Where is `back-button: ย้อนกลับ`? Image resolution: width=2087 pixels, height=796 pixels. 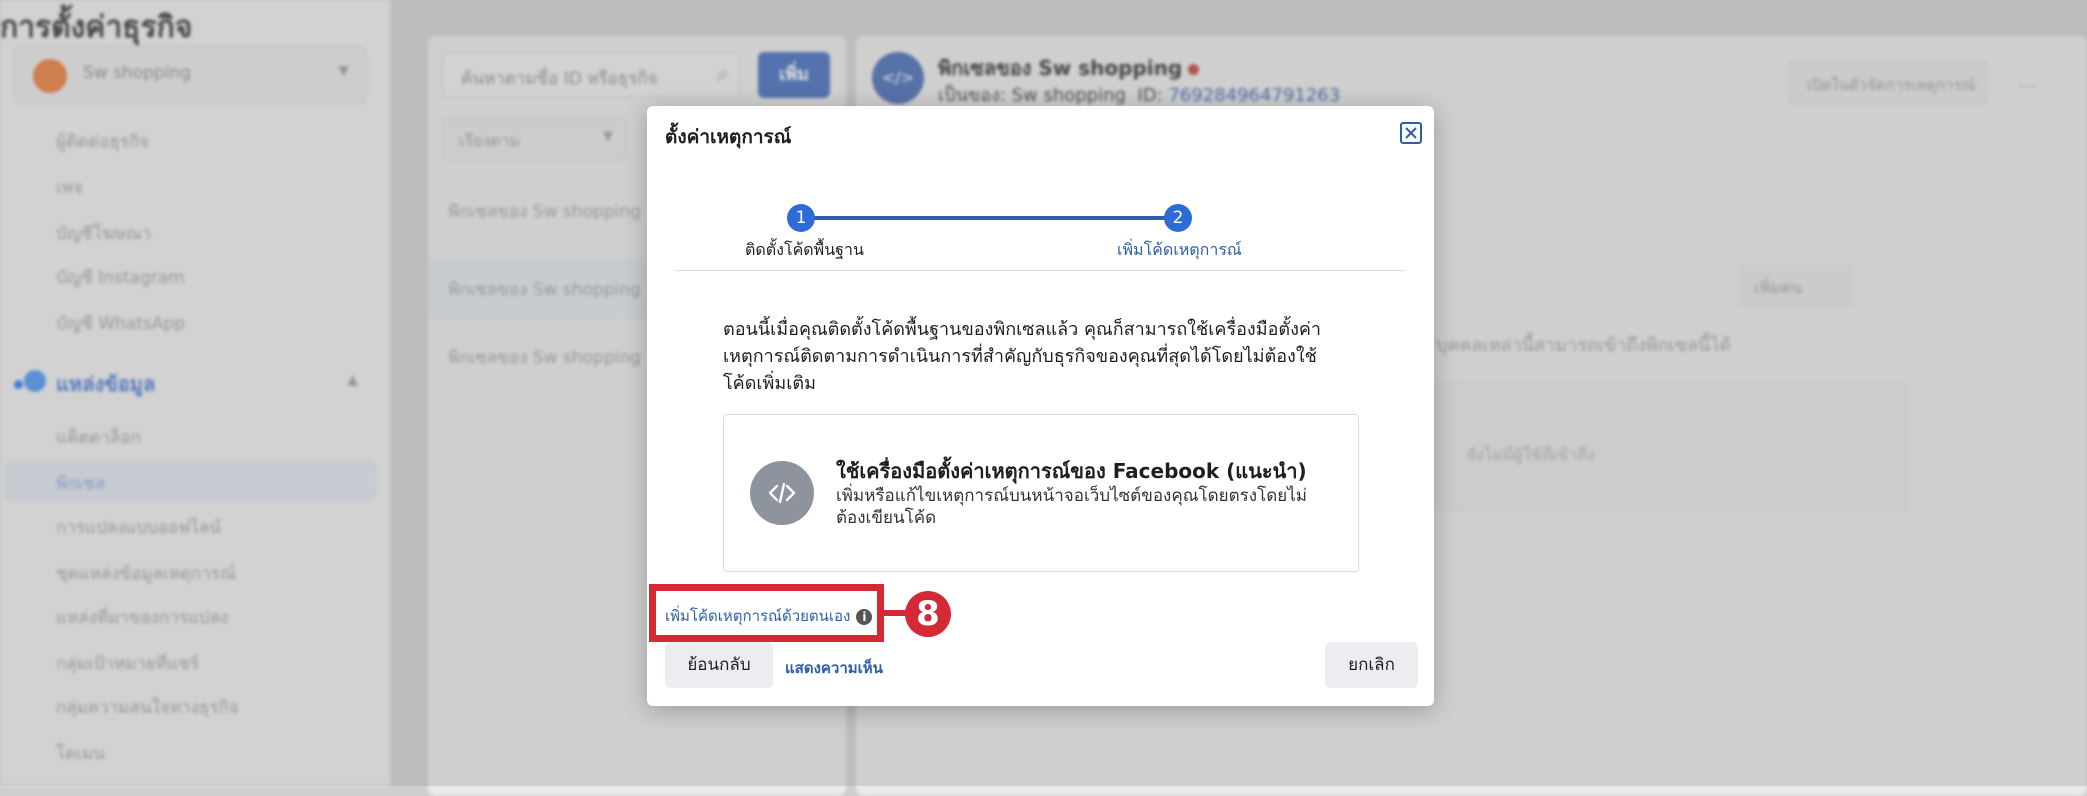
back-button: ย้อนกลับ is located at coordinates (719, 665).